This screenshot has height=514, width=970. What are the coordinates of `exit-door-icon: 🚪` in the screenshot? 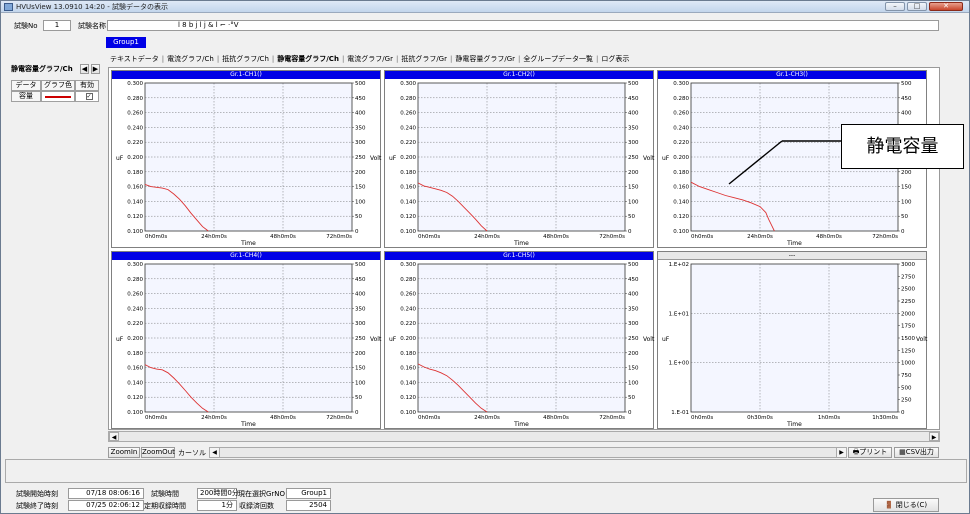 It's located at (889, 505).